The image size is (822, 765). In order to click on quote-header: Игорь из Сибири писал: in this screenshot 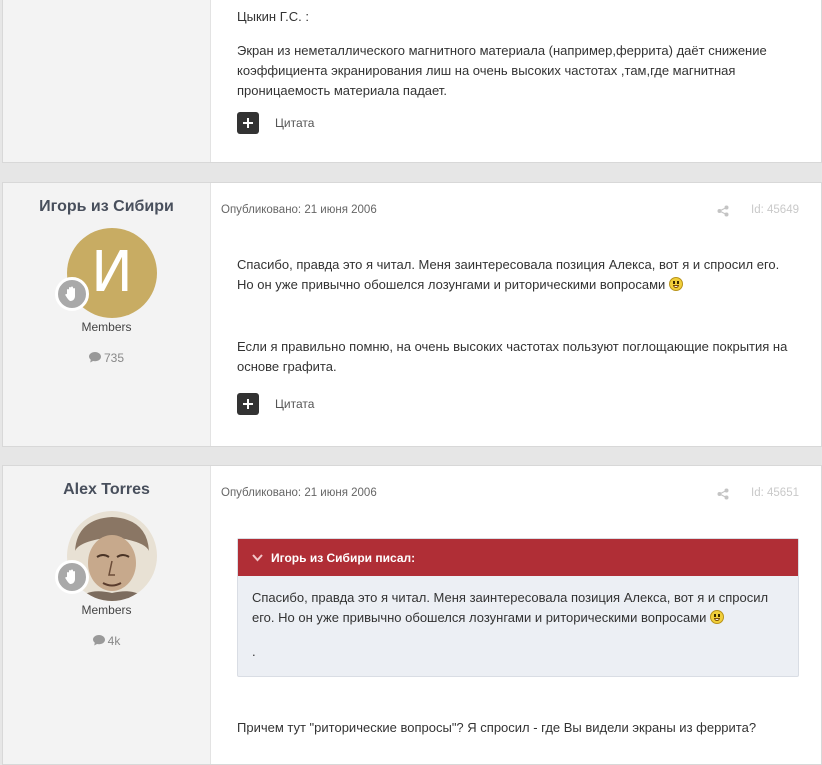, I will do `click(518, 557)`.